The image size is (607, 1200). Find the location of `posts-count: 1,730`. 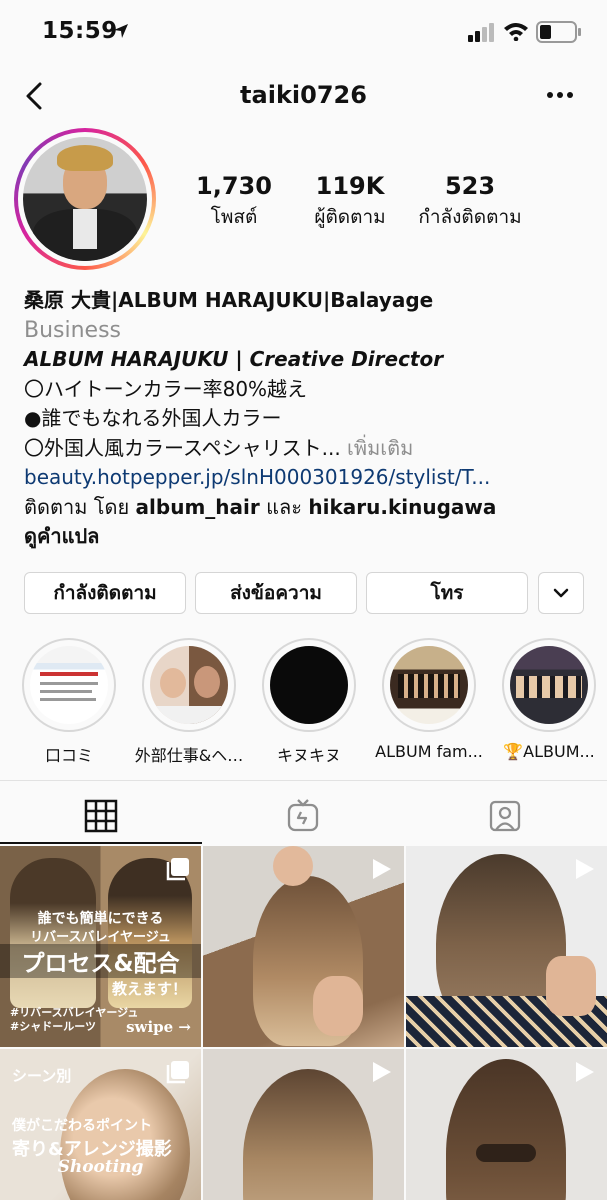

posts-count: 1,730 is located at coordinates (234, 186).